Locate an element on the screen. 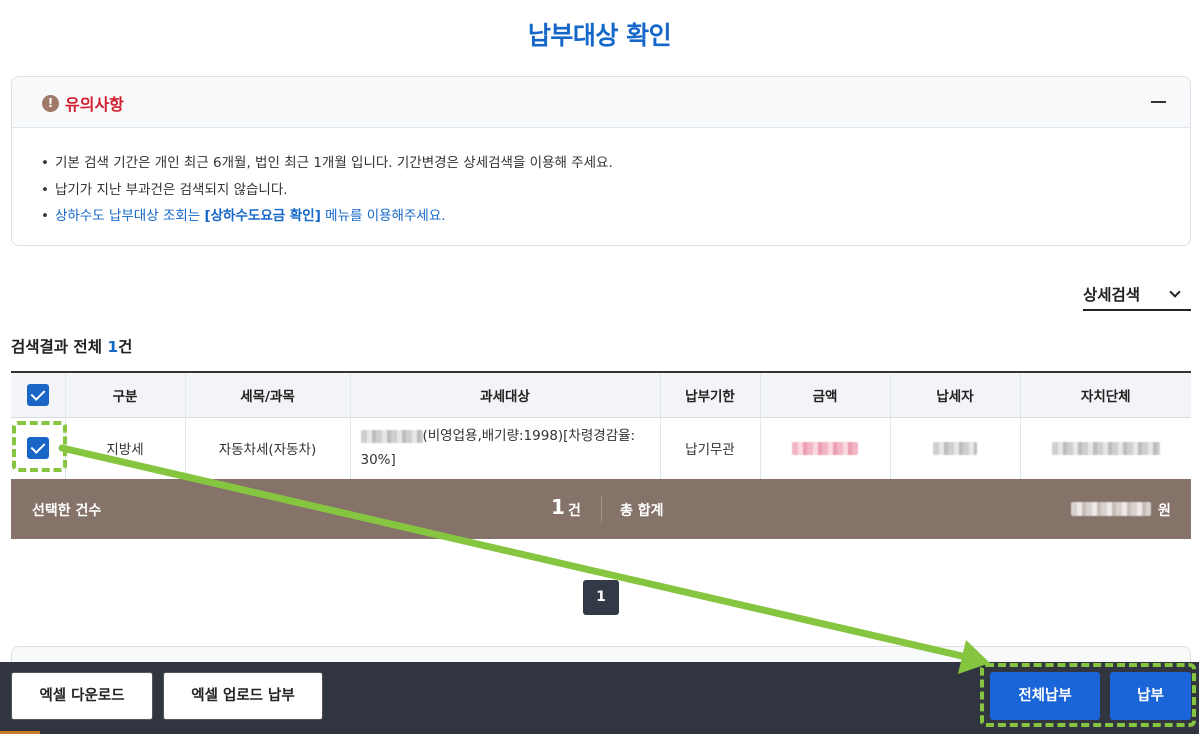 The image size is (1199, 734). result-summary: 검색결과 전체 1건 is located at coordinates (71, 346).